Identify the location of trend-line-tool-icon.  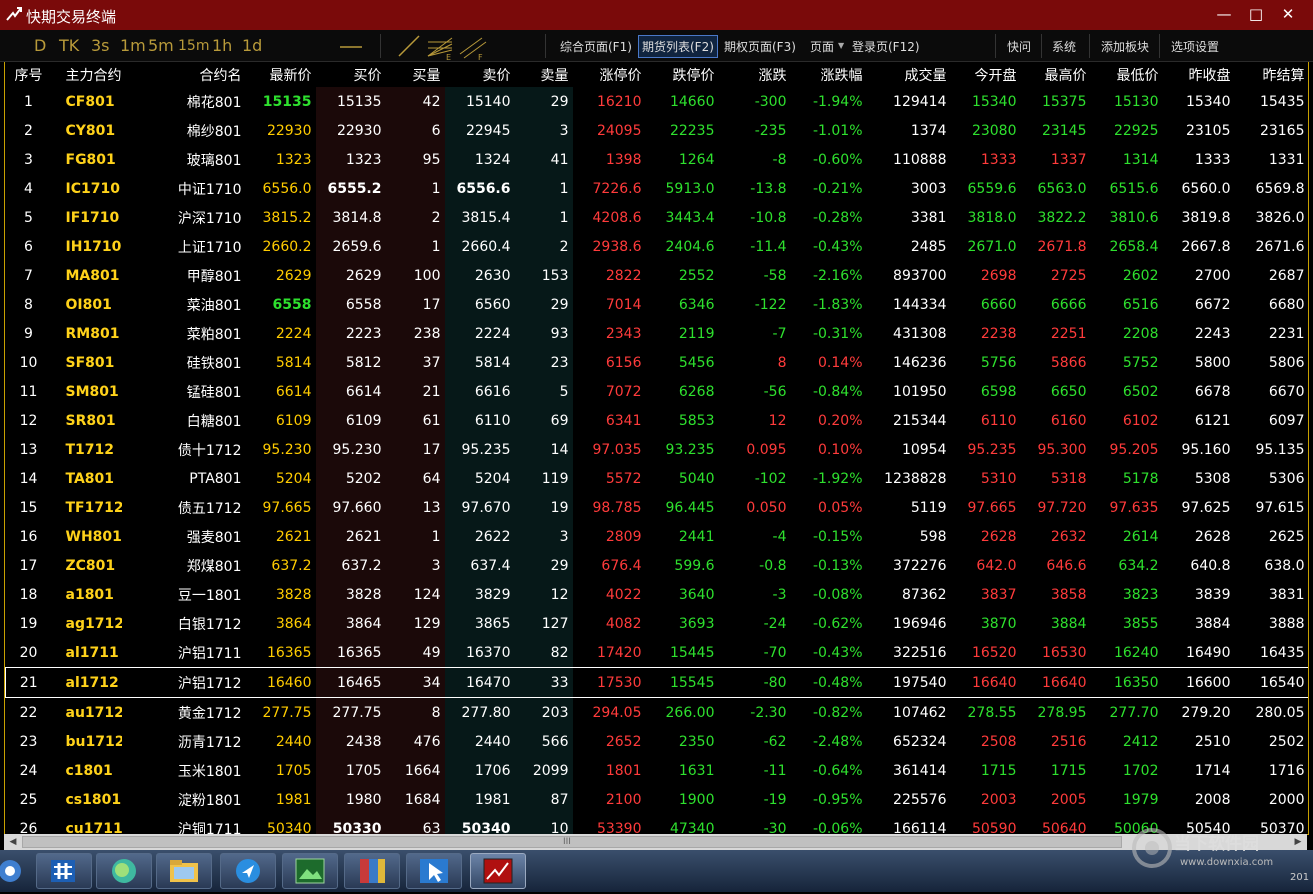
(409, 48).